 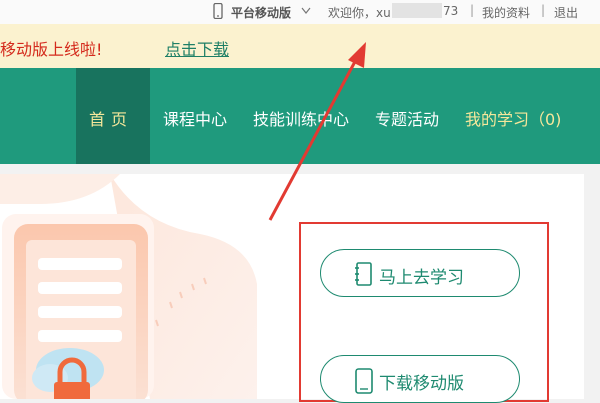 I want to click on download-mobile-button: 下载移动版, so click(x=420, y=379).